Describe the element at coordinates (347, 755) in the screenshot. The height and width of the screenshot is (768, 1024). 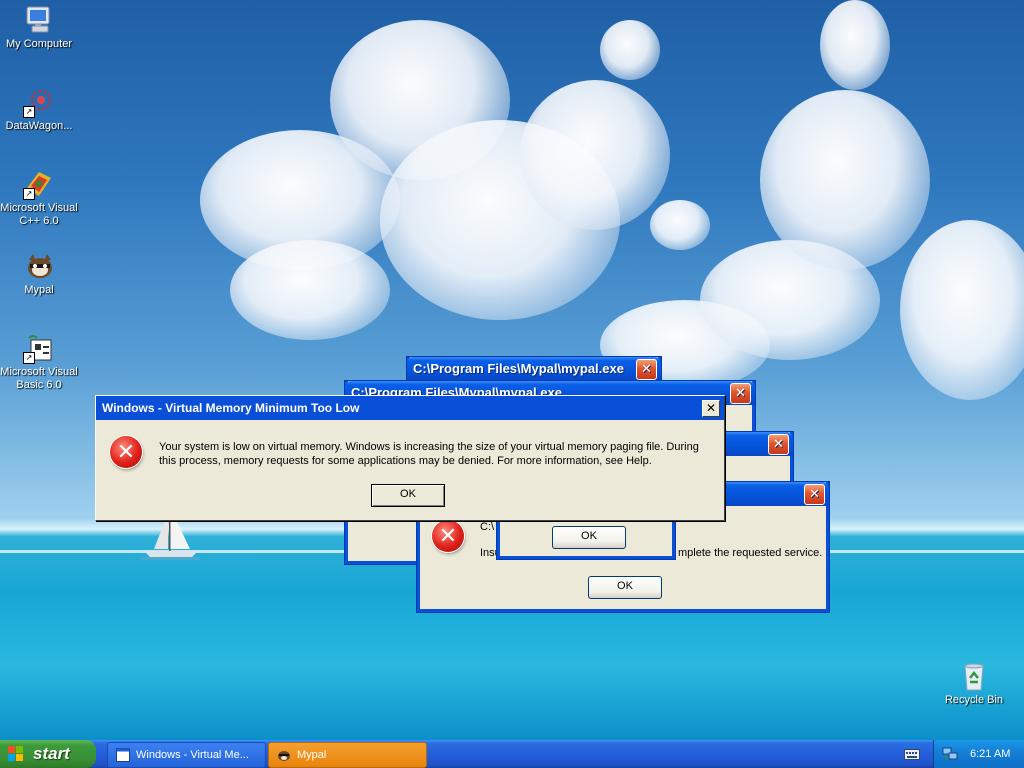
I see `taskbar-item-mypal: Mypal` at that location.